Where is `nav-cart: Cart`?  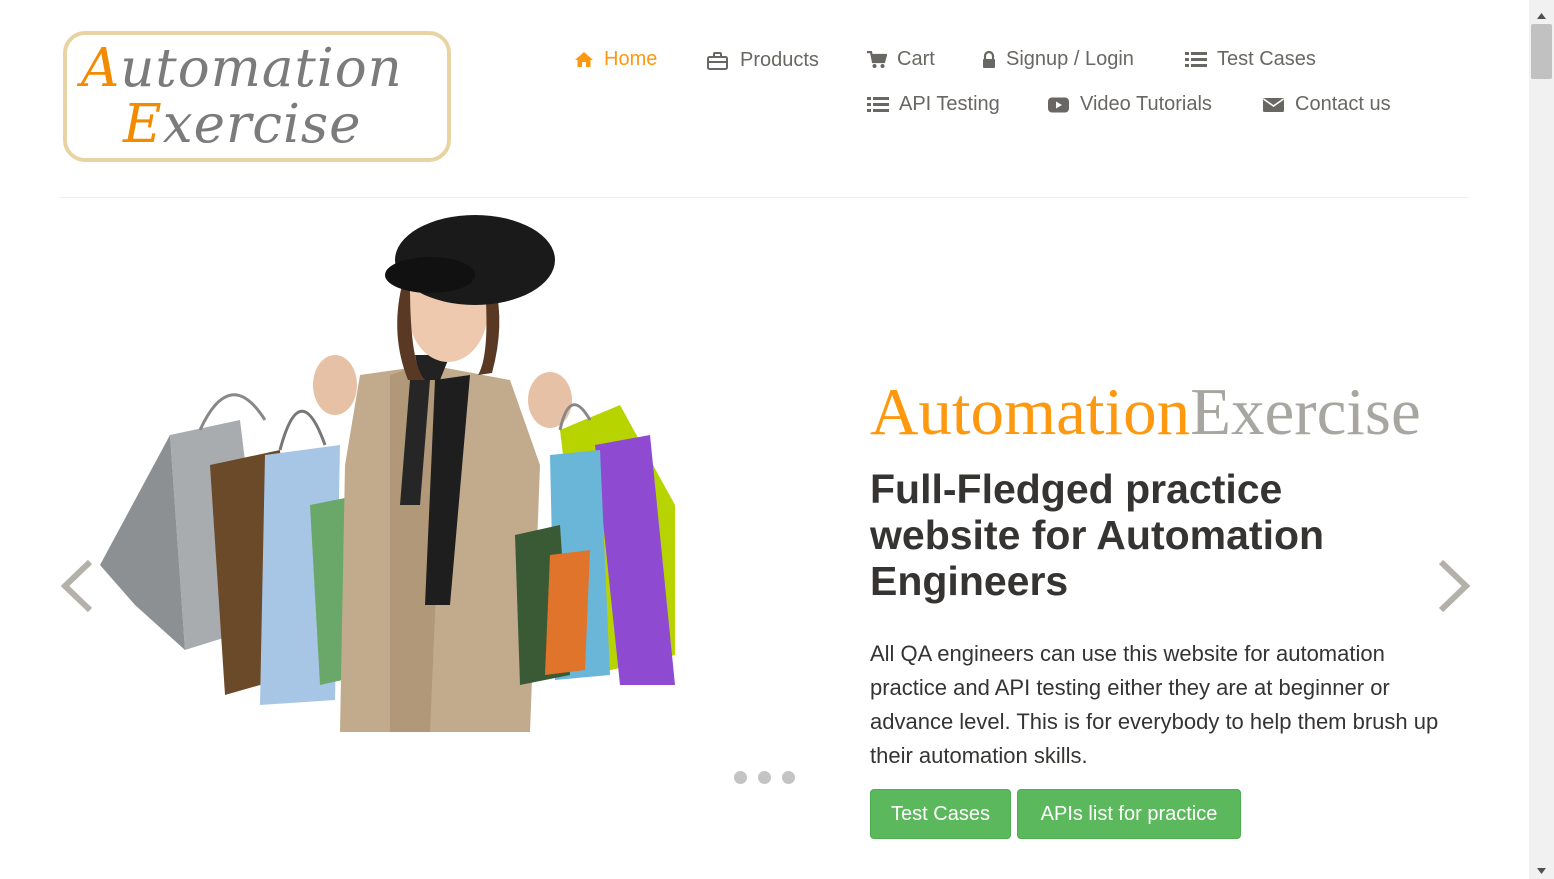 nav-cart: Cart is located at coordinates (901, 59).